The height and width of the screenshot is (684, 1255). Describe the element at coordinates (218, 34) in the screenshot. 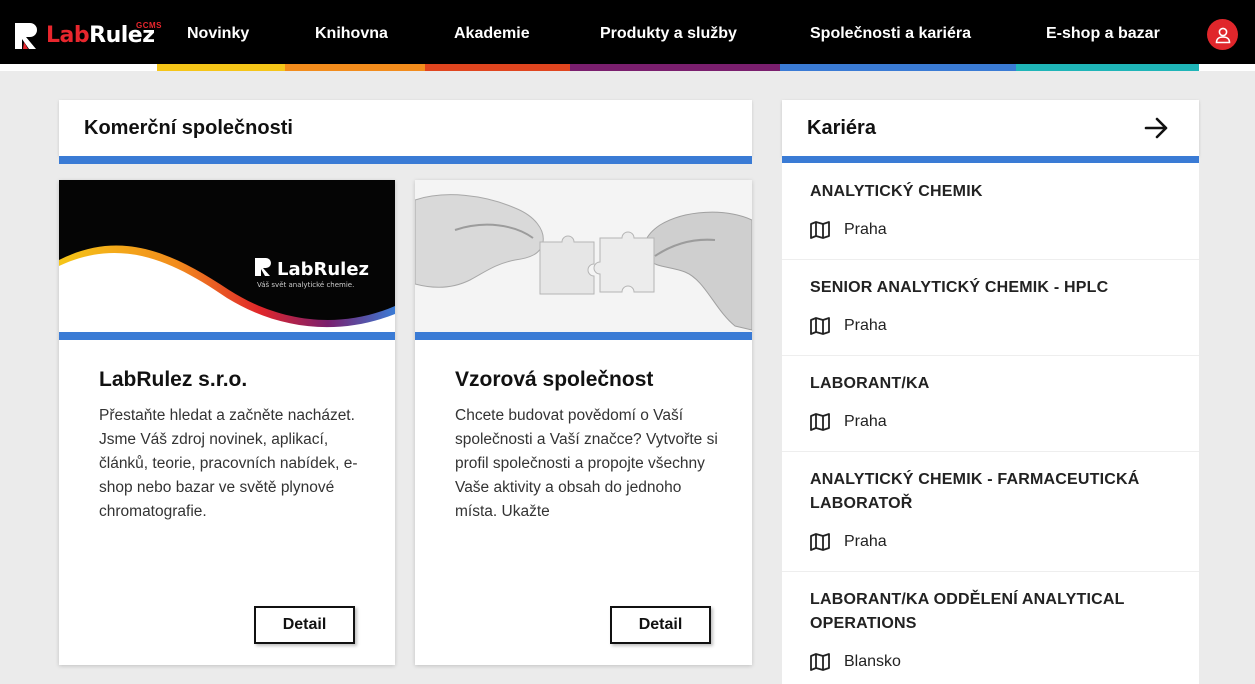

I see `nav-item-novinky: Novinky` at that location.